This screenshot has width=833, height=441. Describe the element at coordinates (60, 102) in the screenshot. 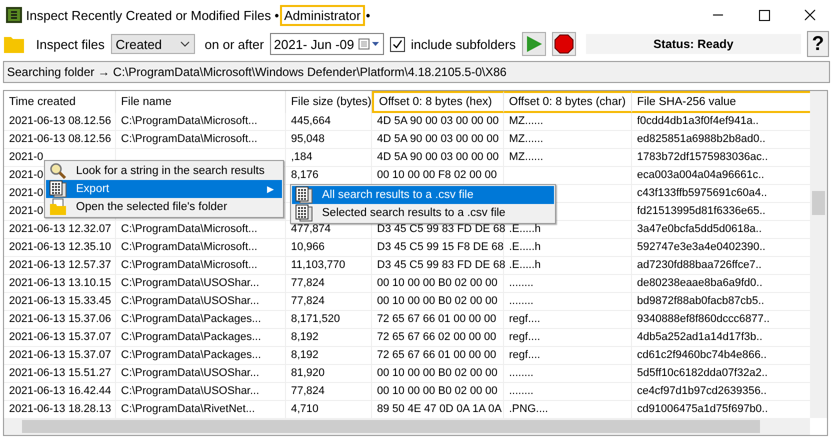

I see `column-header: Time created` at that location.